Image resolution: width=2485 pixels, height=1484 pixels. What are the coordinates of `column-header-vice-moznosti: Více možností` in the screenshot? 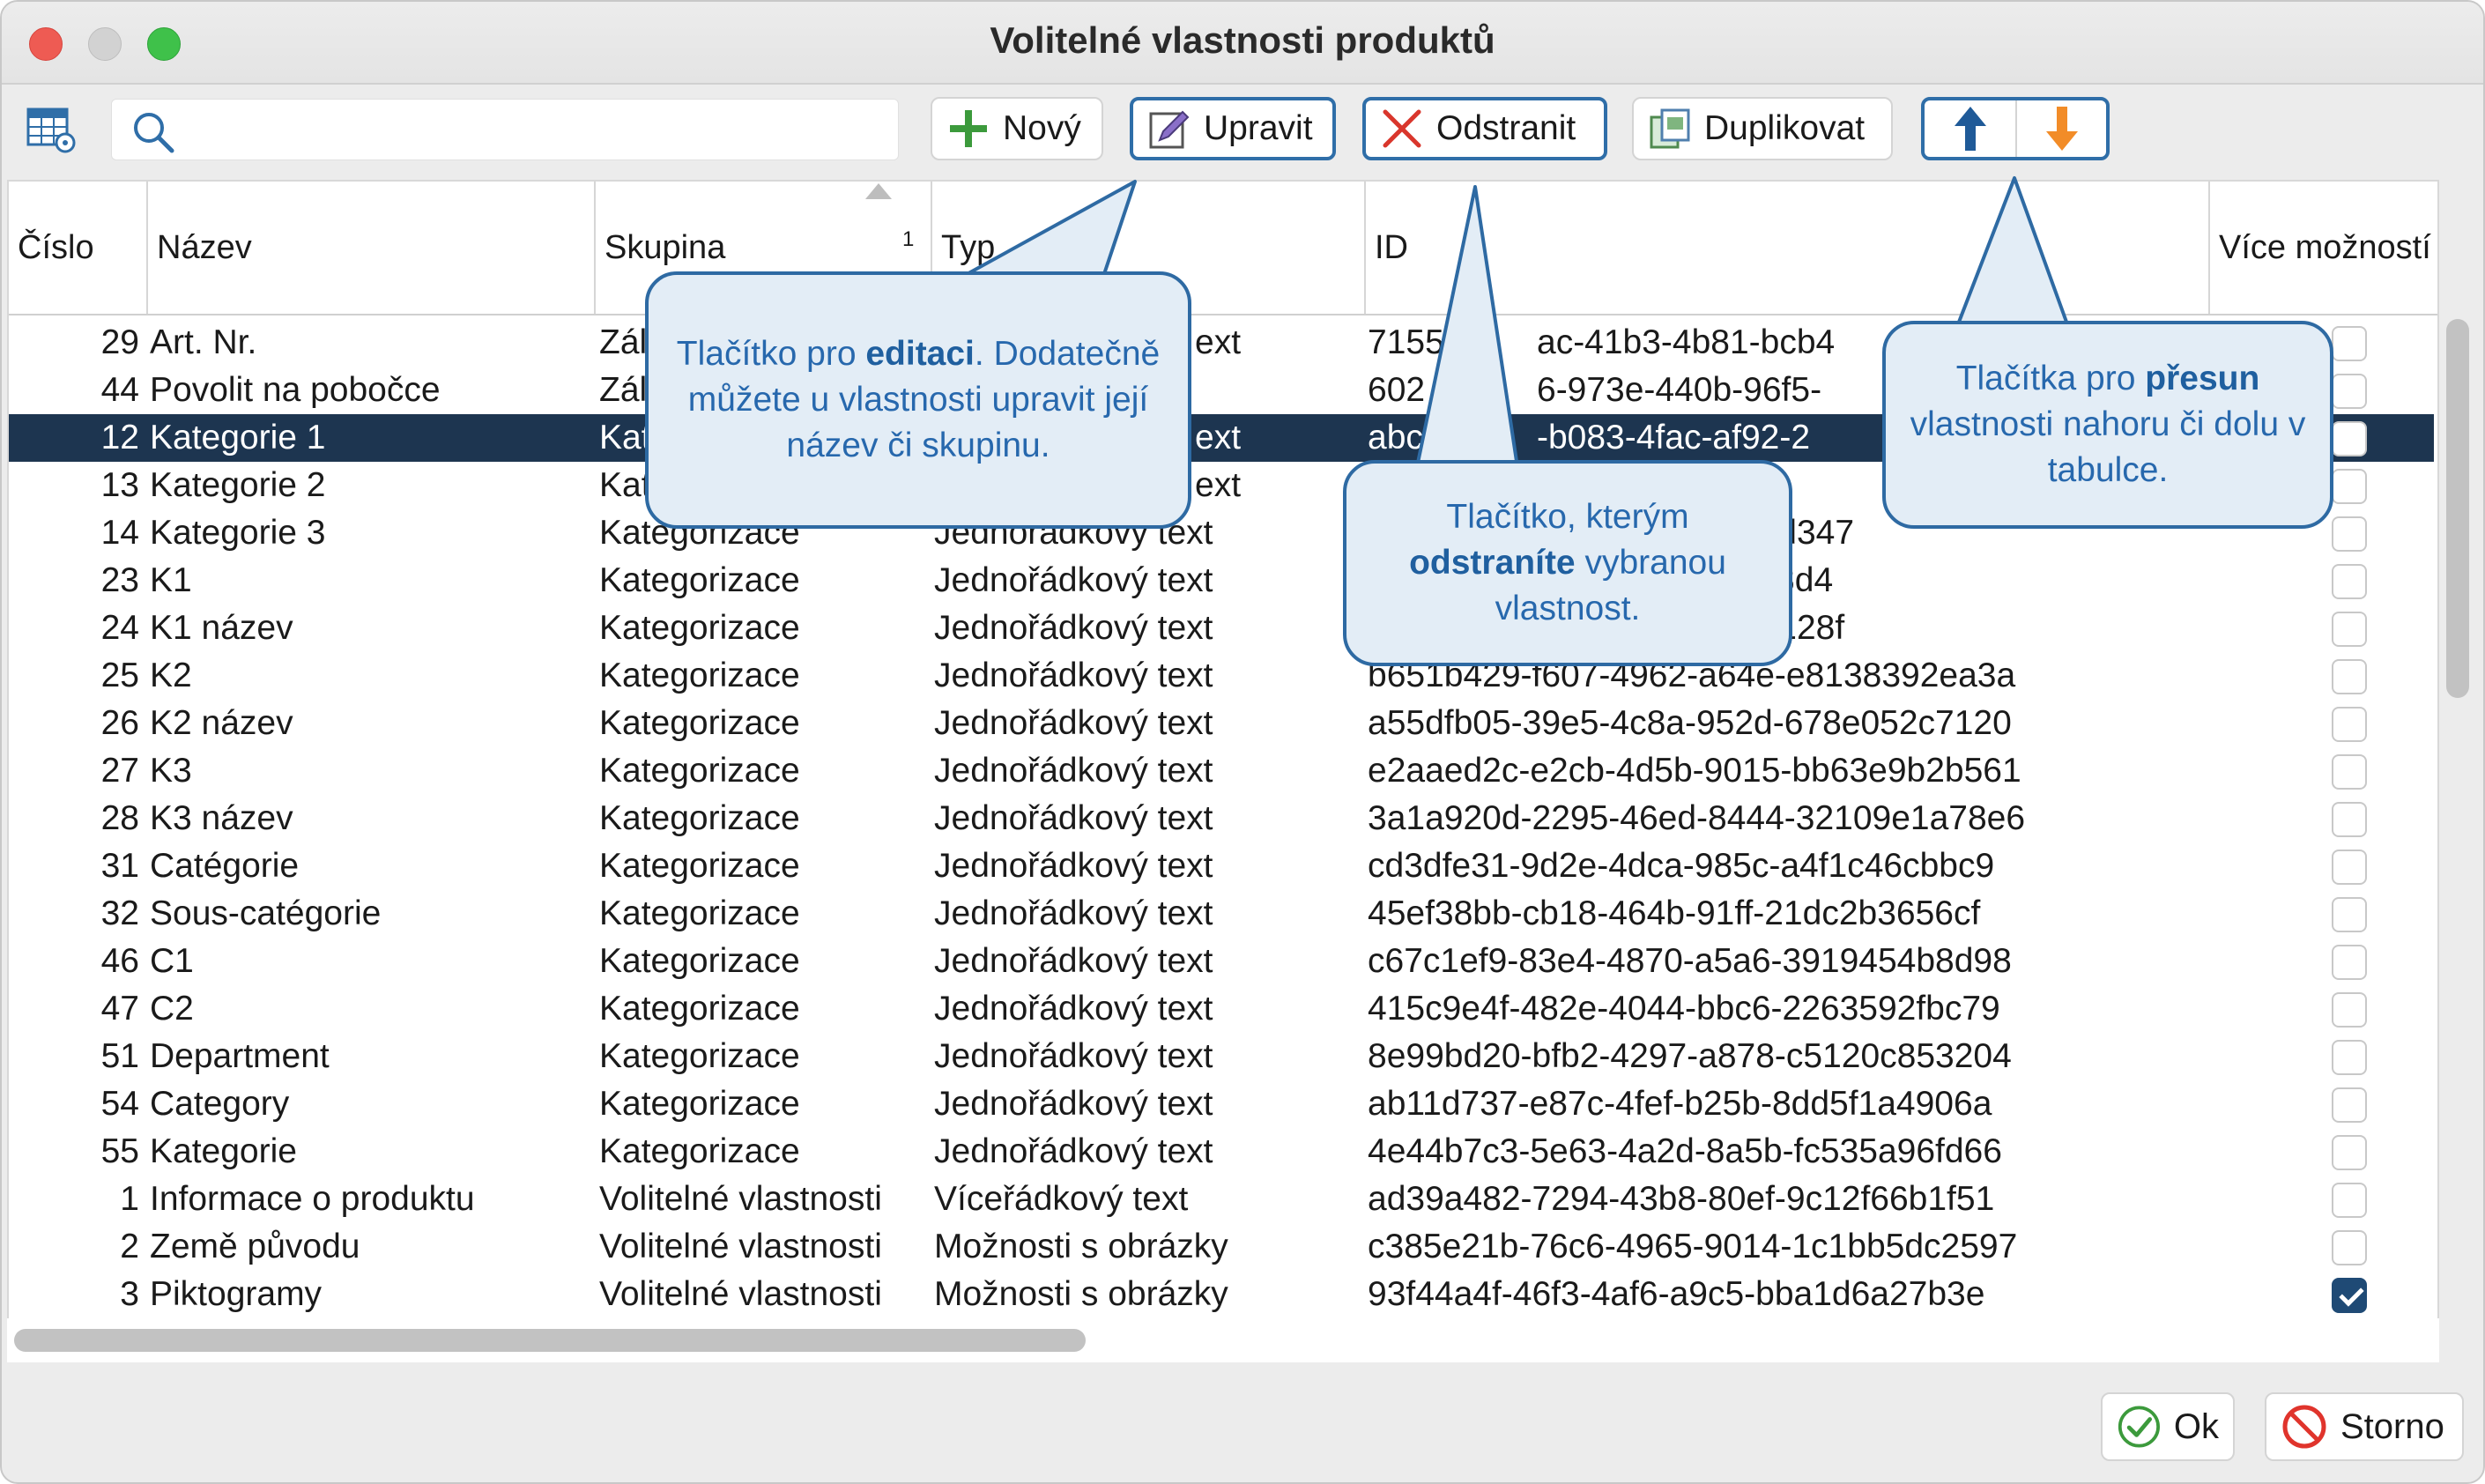 It's located at (2323, 248).